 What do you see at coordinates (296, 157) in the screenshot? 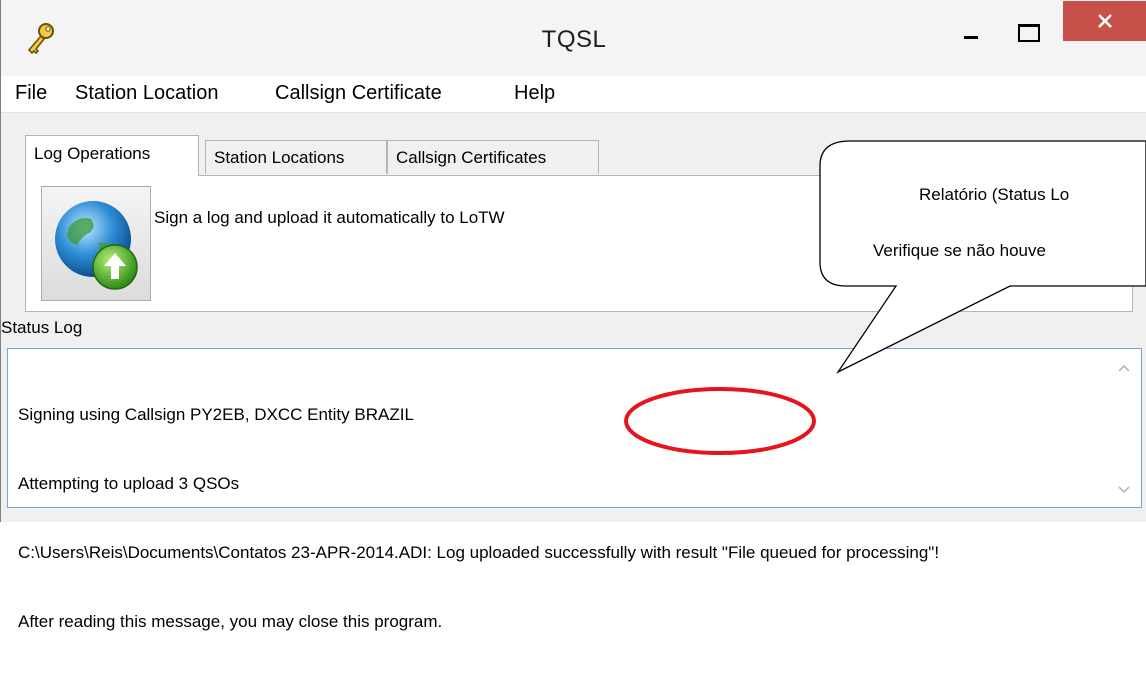
I see `tab-station-locations: Station Locations` at bounding box center [296, 157].